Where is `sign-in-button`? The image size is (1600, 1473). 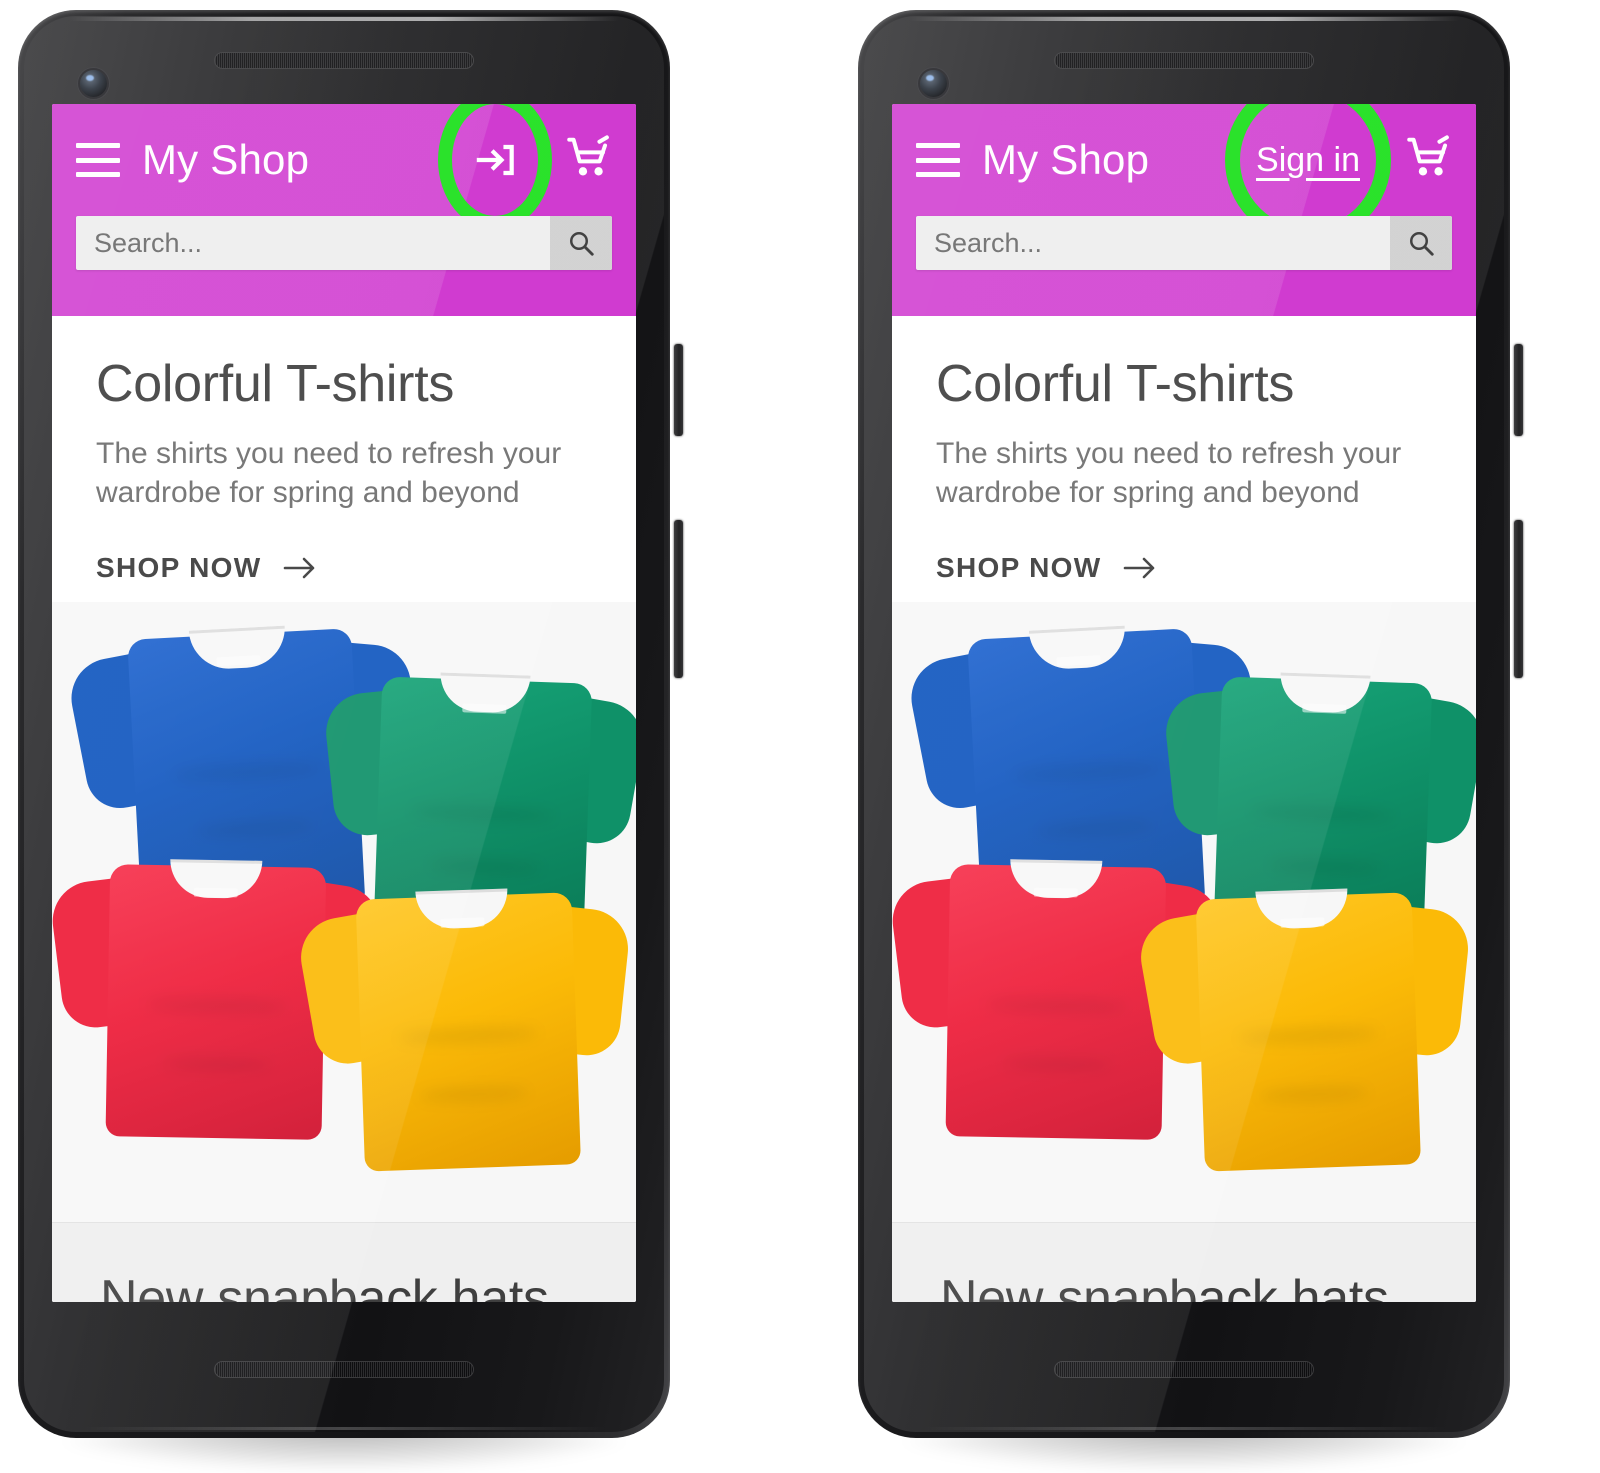
sign-in-button is located at coordinates (495, 167).